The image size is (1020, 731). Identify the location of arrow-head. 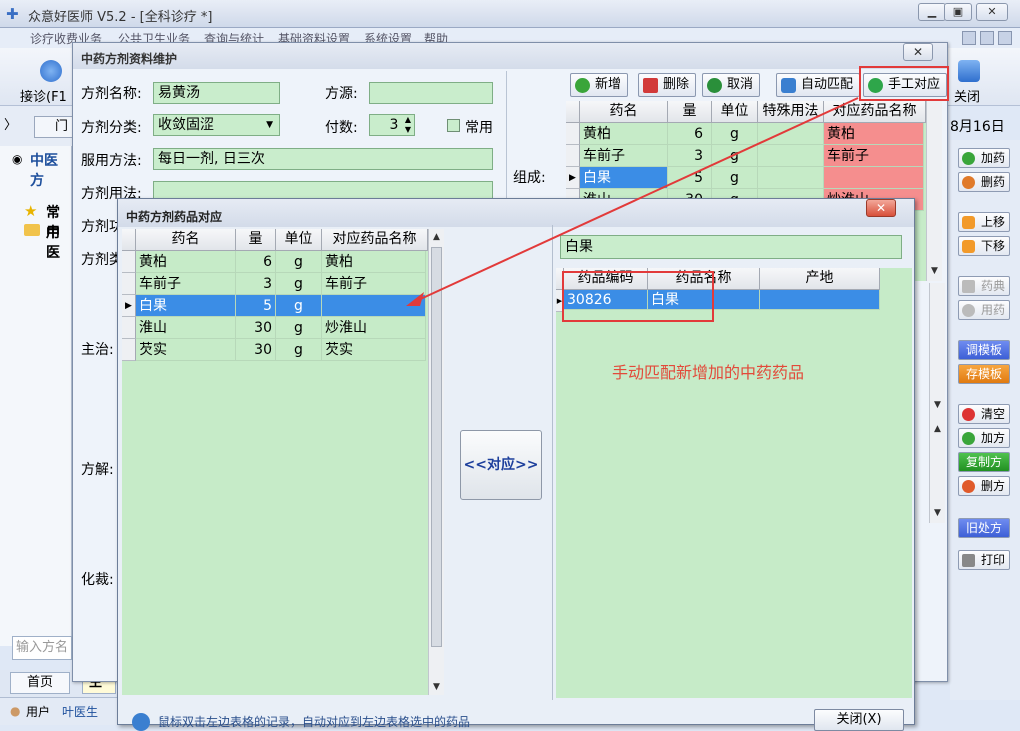
(415, 299).